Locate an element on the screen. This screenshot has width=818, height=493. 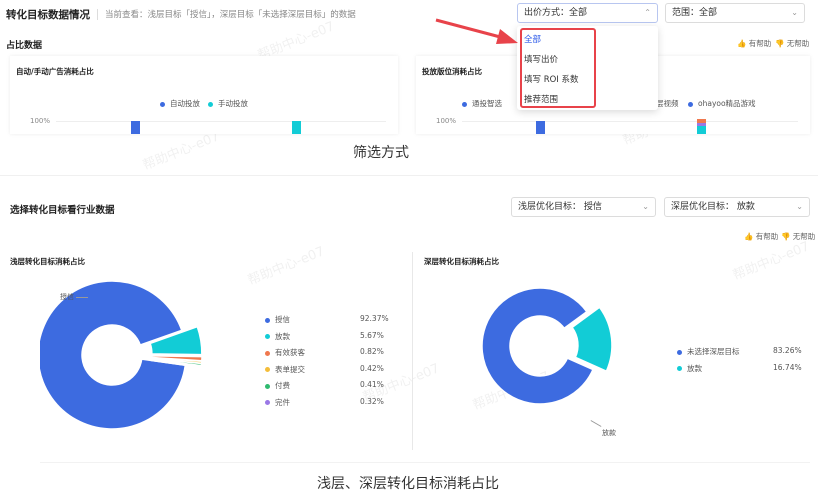
bar-smart is located at coordinates (540, 127).